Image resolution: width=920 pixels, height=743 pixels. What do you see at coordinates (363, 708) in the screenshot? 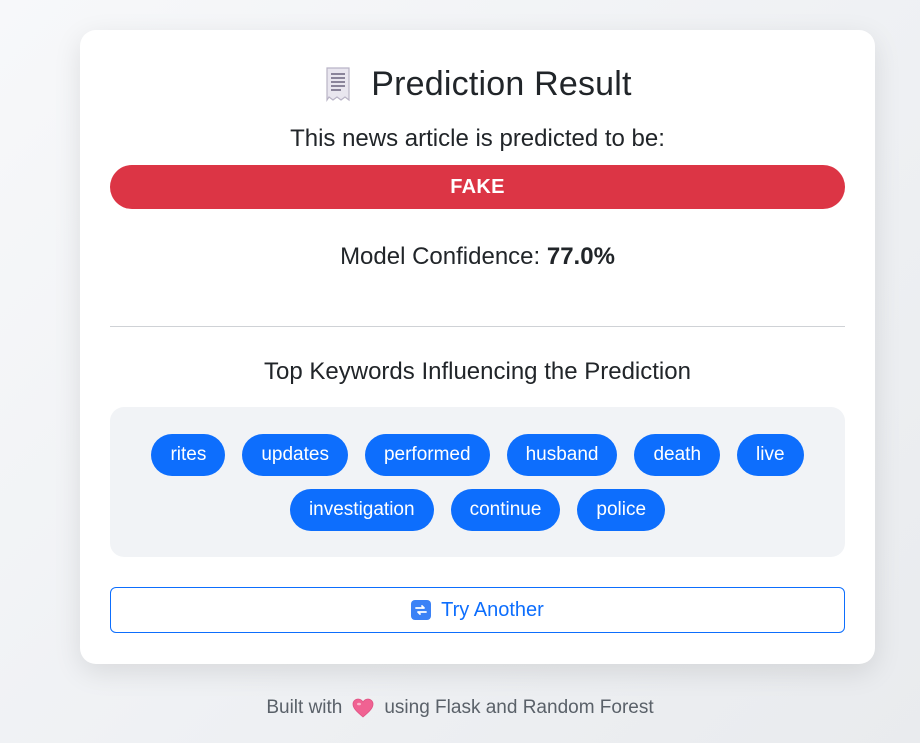
I see `heart-icon` at bounding box center [363, 708].